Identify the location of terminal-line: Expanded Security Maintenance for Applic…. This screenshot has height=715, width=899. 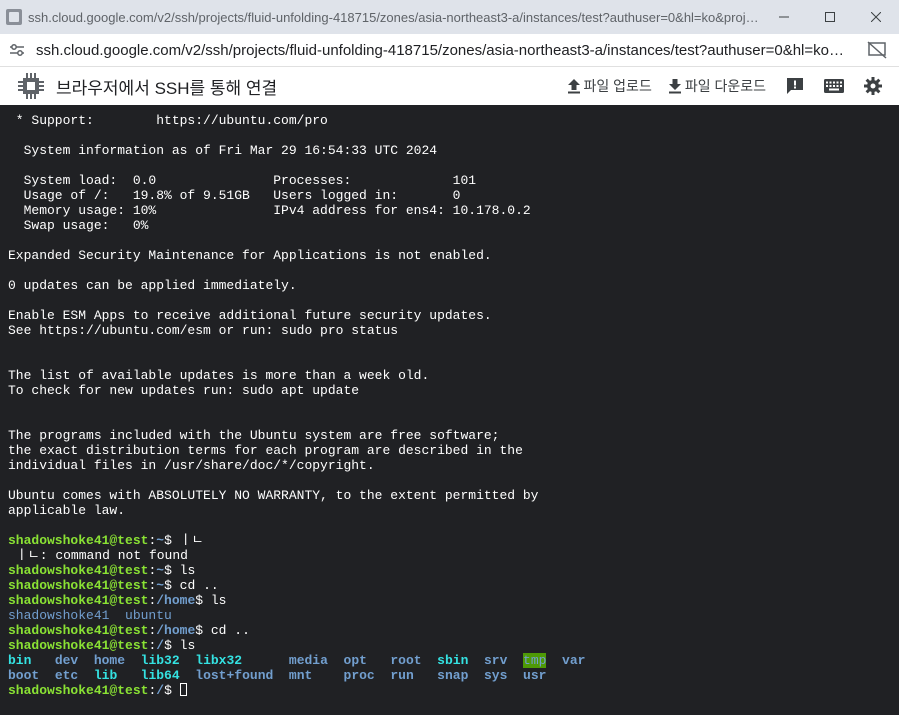
(250, 255).